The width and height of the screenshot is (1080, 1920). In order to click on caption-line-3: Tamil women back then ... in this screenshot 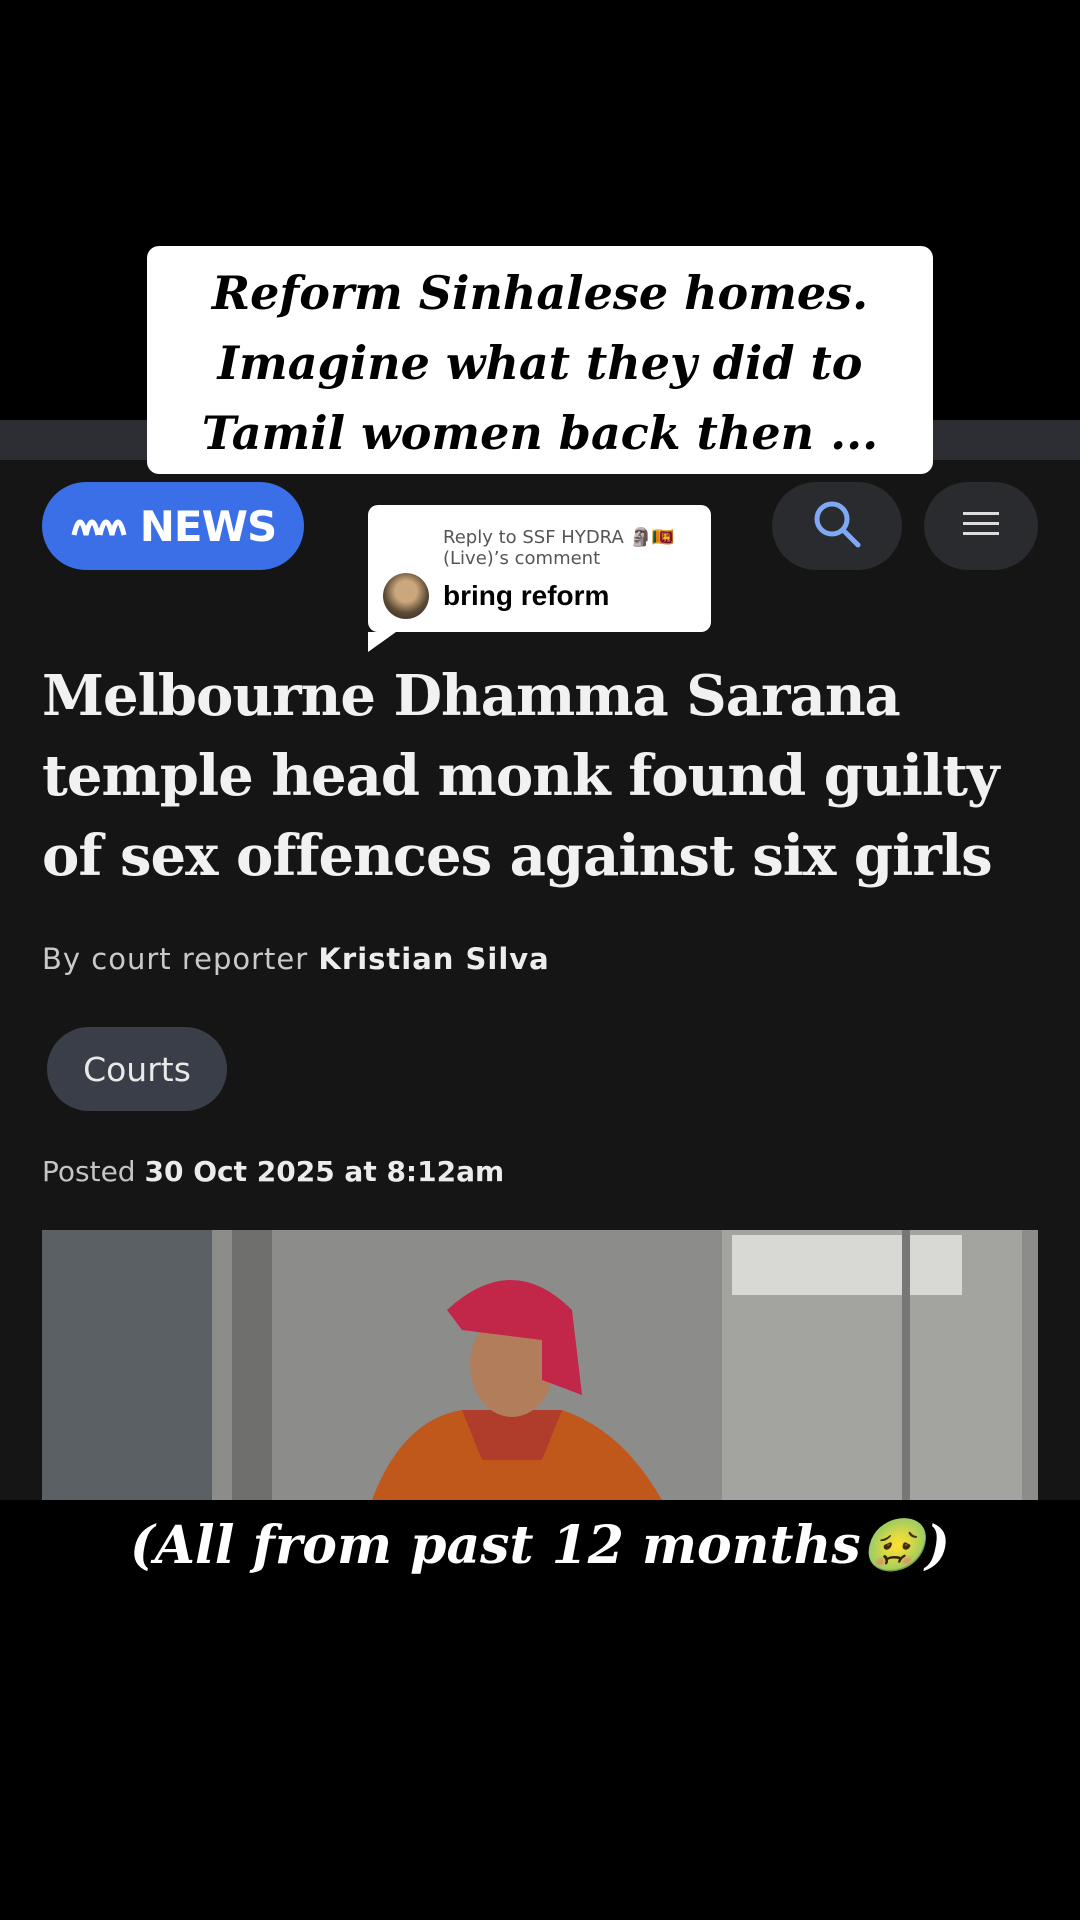, I will do `click(540, 433)`.